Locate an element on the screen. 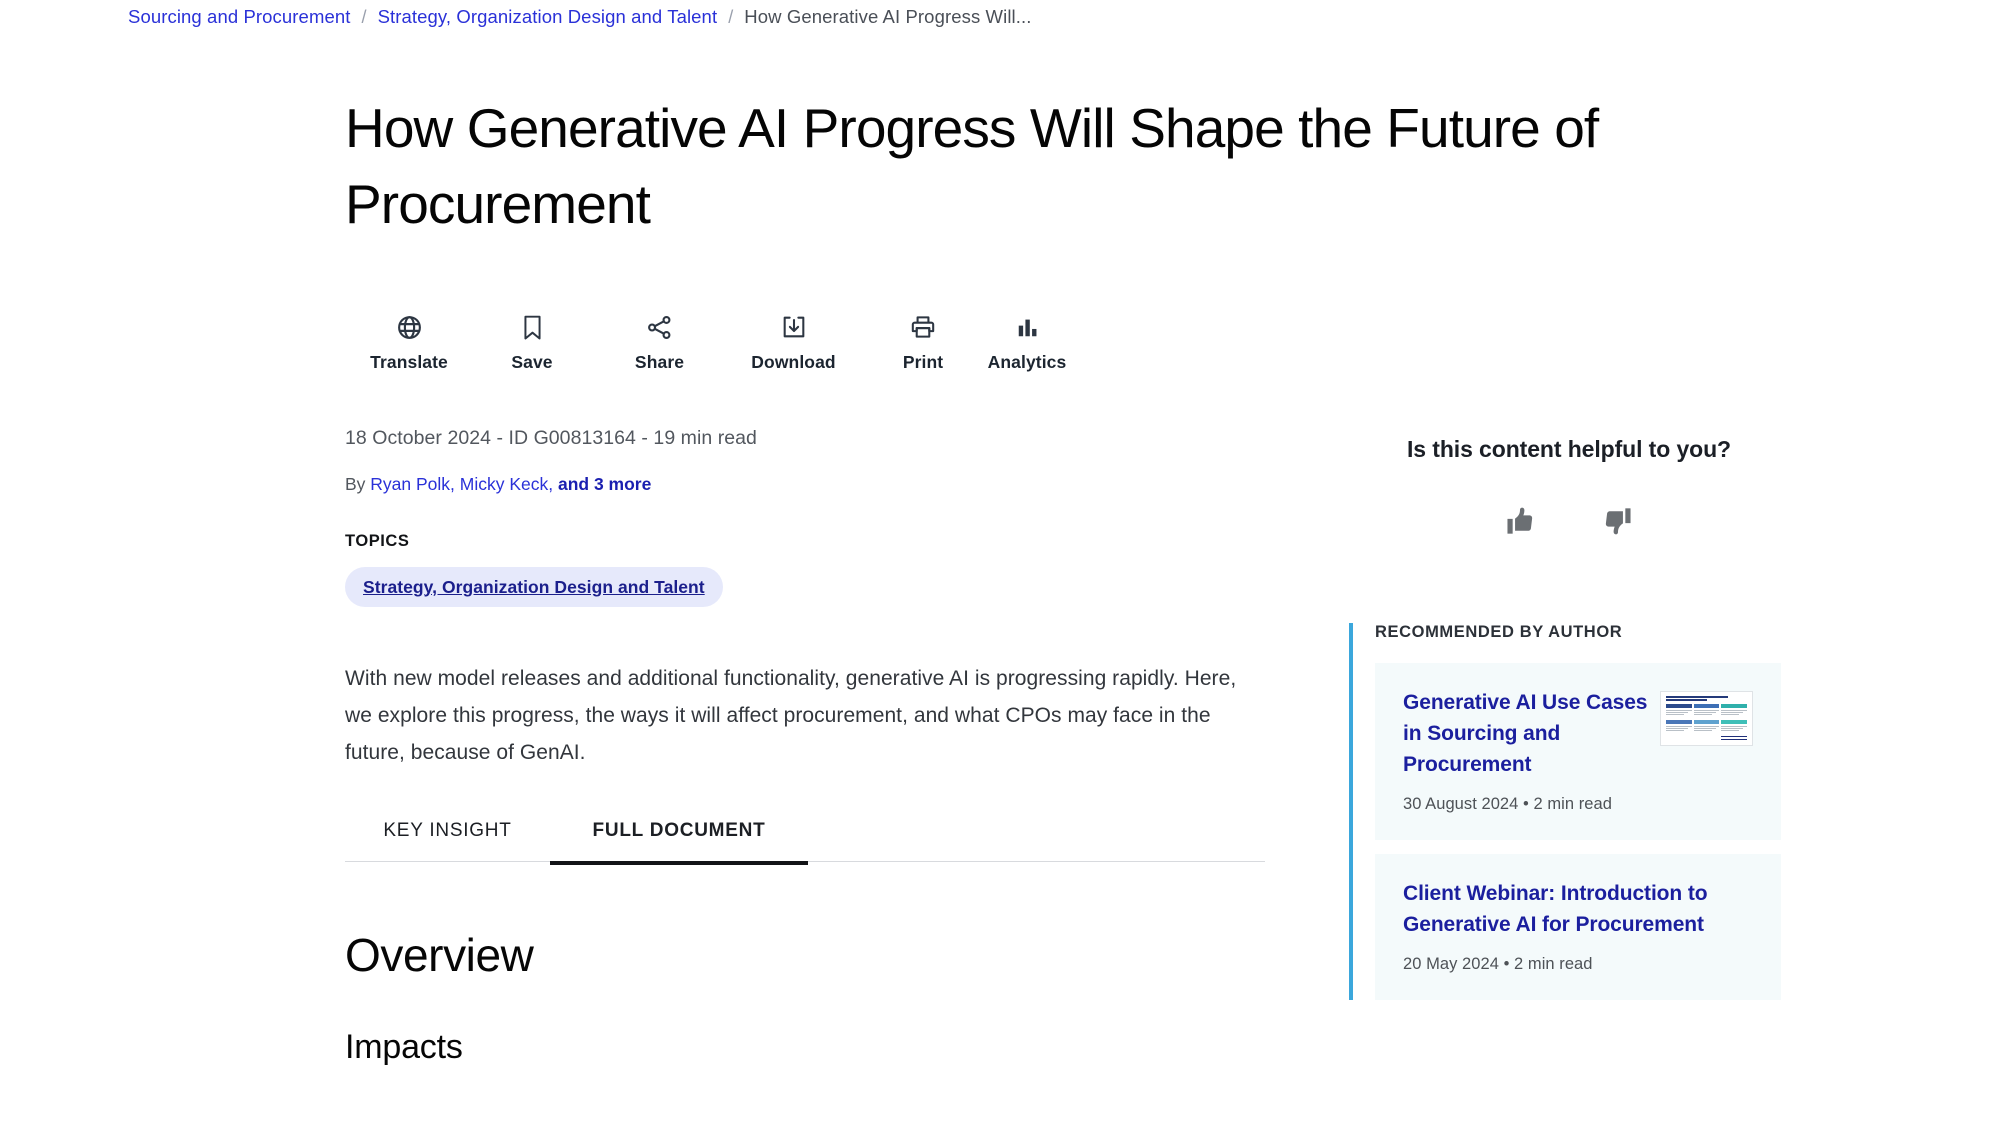 This screenshot has width=2000, height=1123. globe-icon is located at coordinates (409, 327).